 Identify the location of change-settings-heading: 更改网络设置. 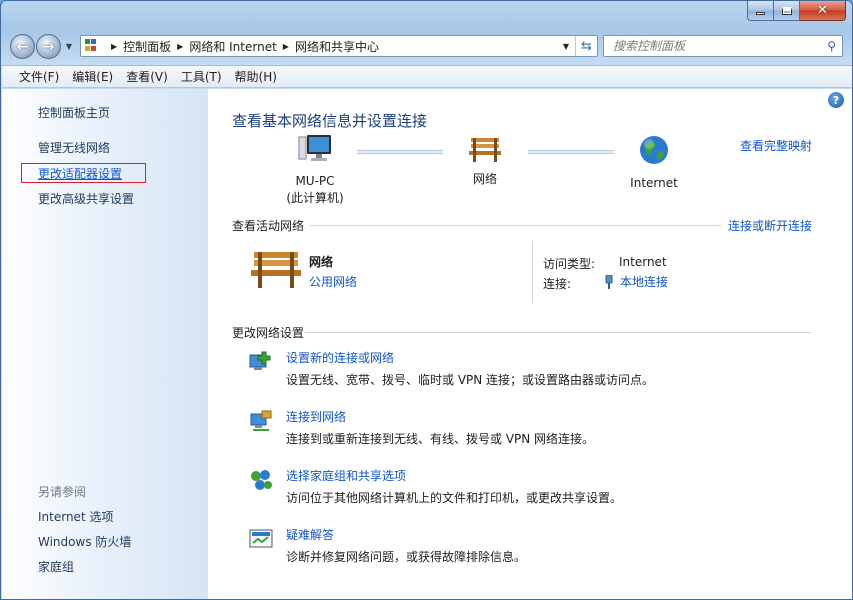
(268, 333).